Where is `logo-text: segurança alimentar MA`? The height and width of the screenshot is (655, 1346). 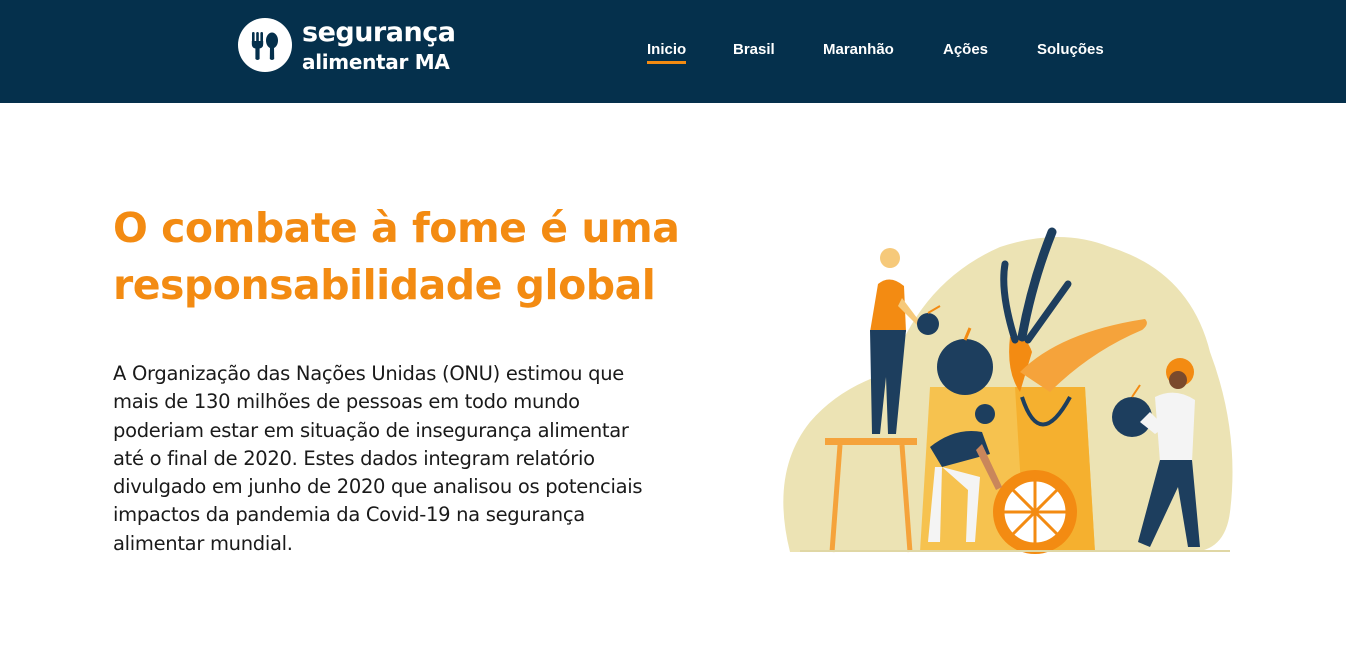
logo-text: segurança alimentar MA is located at coordinates (379, 45).